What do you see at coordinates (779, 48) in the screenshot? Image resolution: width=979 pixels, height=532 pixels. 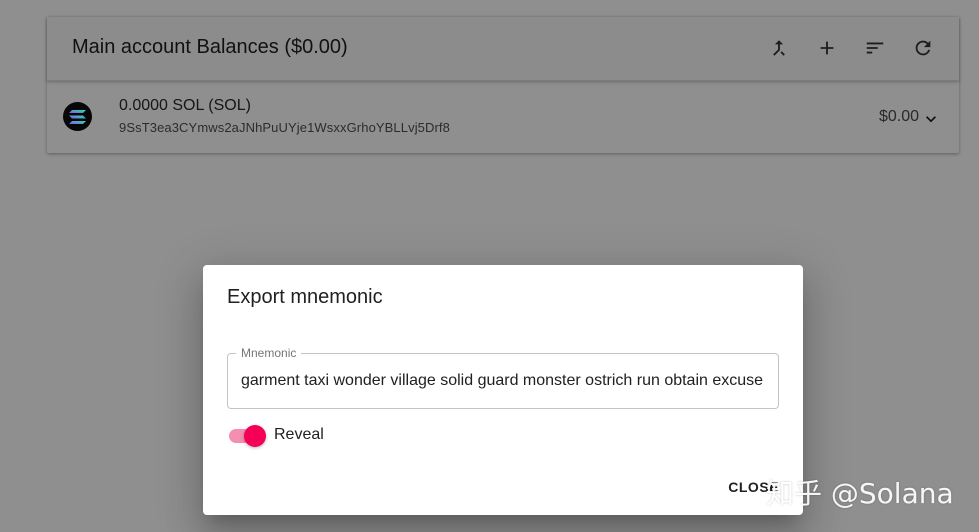 I see `merge-icon` at bounding box center [779, 48].